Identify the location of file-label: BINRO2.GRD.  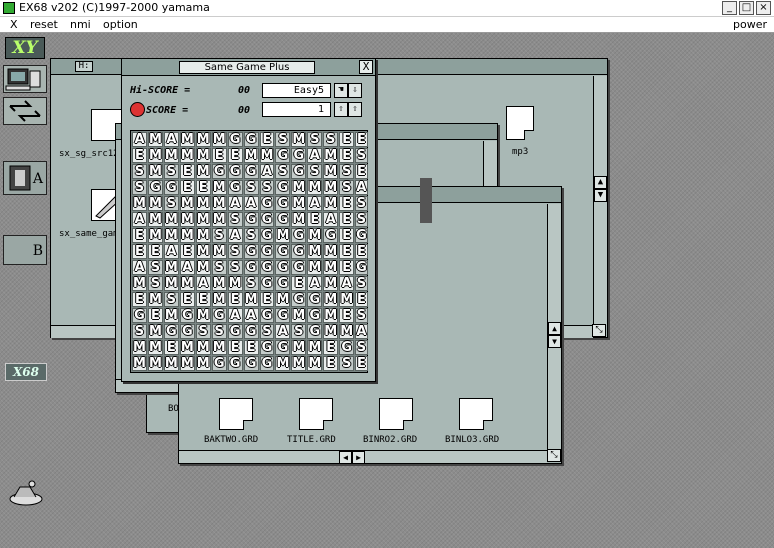
(390, 440).